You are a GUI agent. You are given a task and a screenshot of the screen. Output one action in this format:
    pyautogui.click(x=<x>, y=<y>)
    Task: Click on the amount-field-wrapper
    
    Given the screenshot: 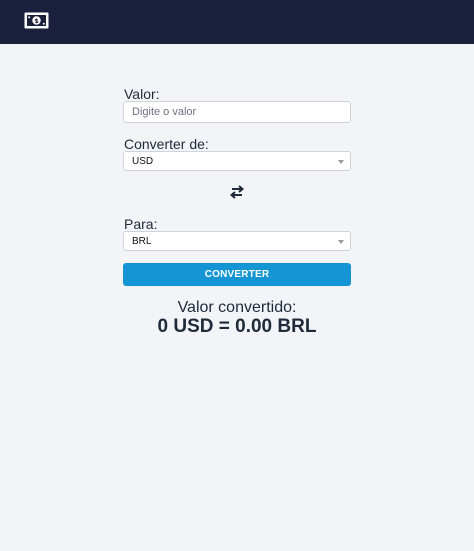 What is the action you would take?
    pyautogui.click(x=237, y=112)
    